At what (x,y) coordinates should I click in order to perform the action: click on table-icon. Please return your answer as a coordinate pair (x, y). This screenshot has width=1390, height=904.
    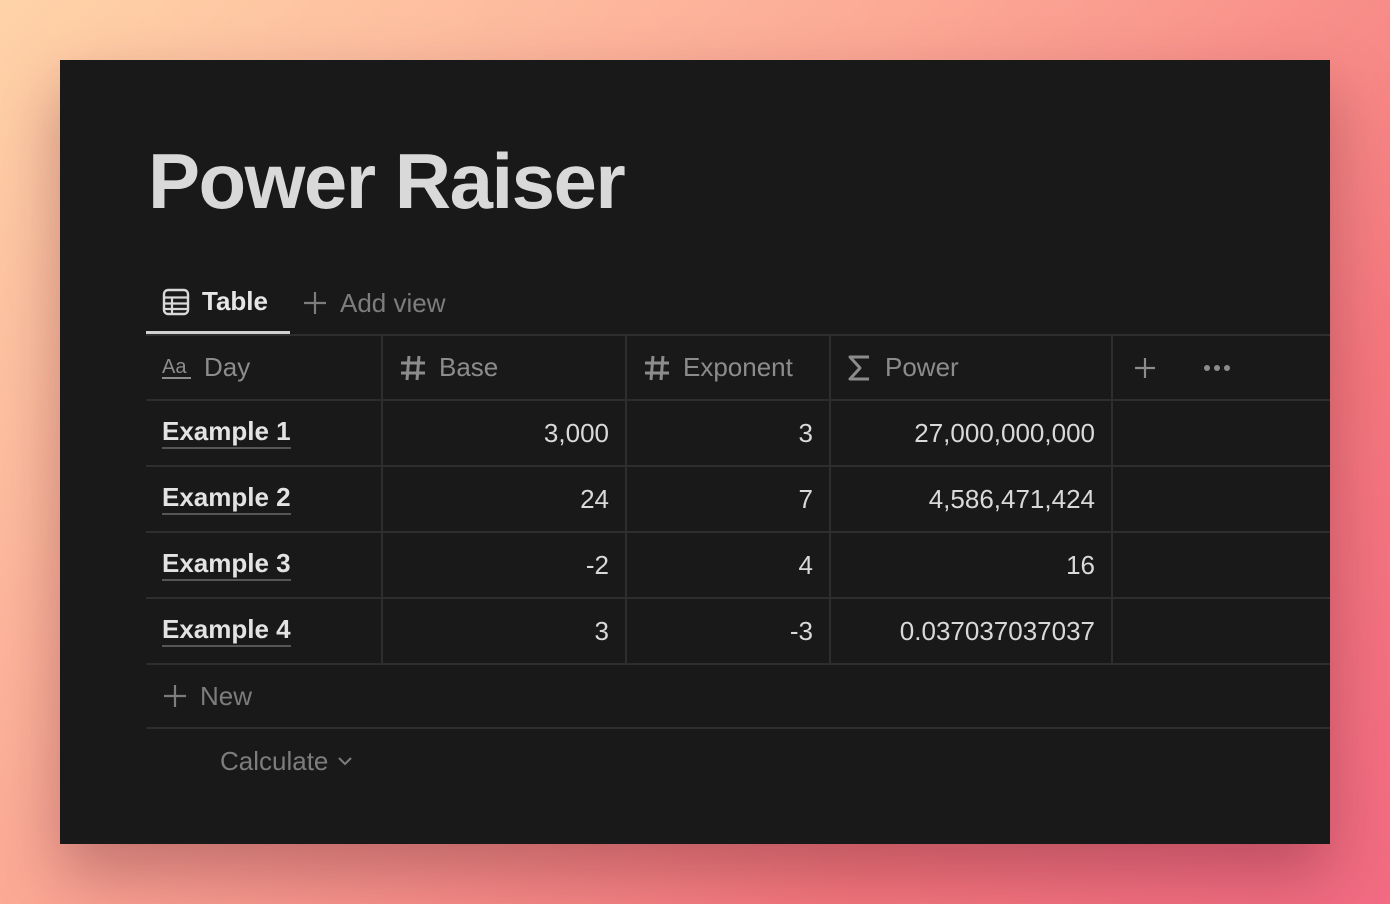
    Looking at the image, I should click on (176, 301).